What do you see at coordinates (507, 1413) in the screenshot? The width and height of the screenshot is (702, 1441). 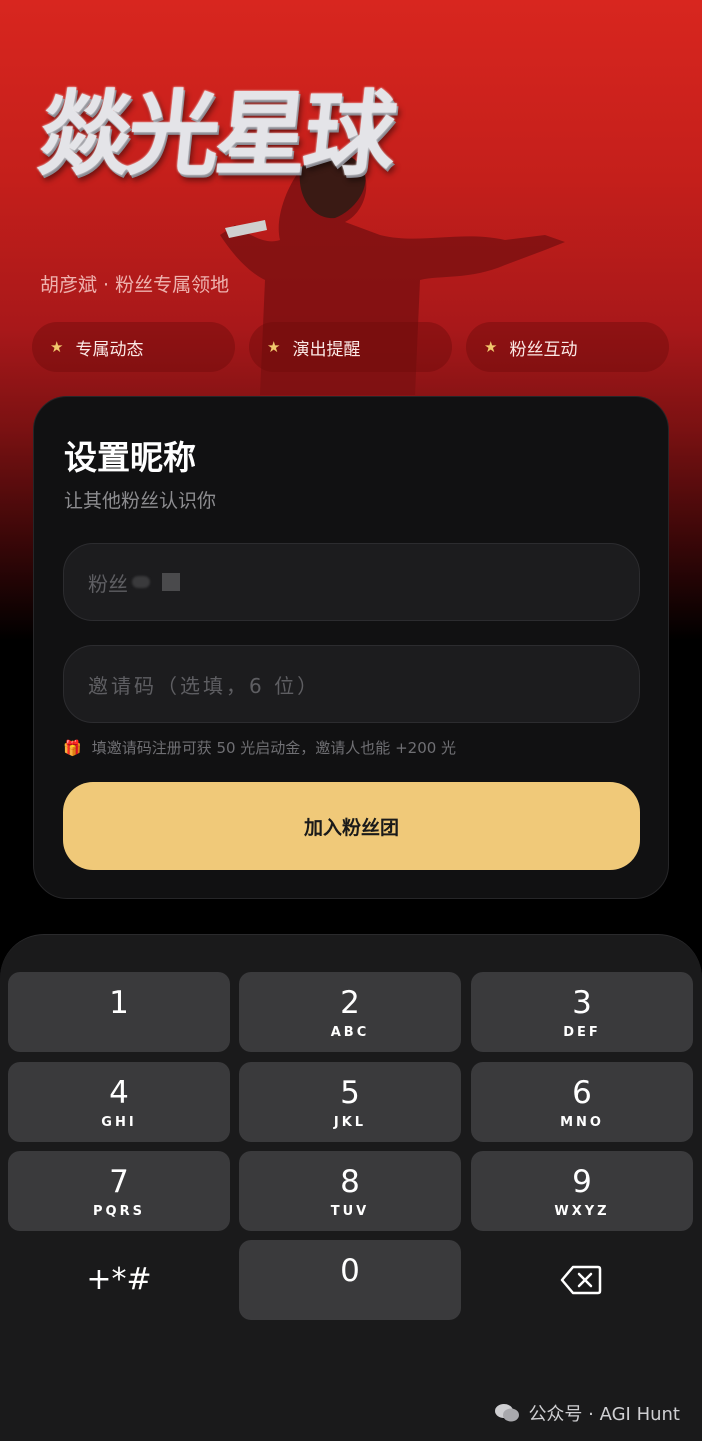 I see `wechat-icon` at bounding box center [507, 1413].